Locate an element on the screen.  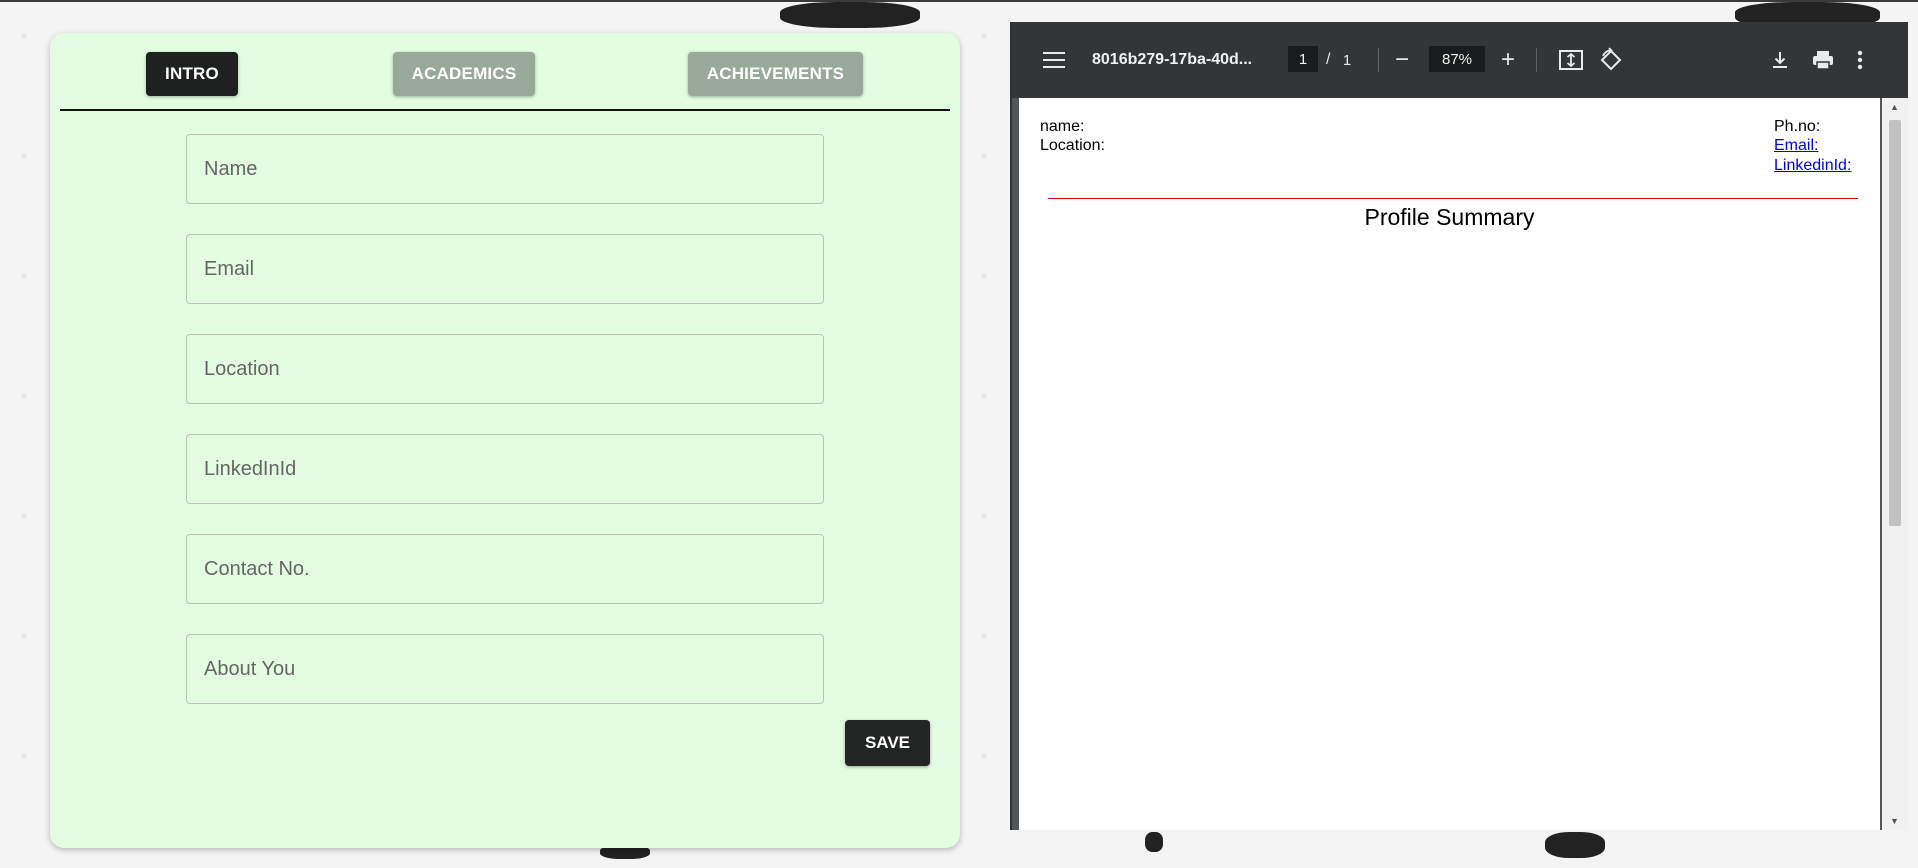
name-label: name: is located at coordinates (1062, 126).